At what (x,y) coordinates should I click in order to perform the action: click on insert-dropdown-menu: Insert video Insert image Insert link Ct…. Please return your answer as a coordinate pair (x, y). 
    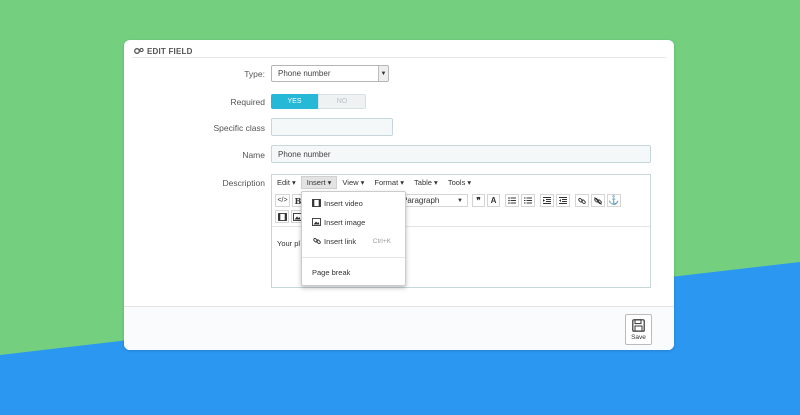
    Looking at the image, I should click on (353, 238).